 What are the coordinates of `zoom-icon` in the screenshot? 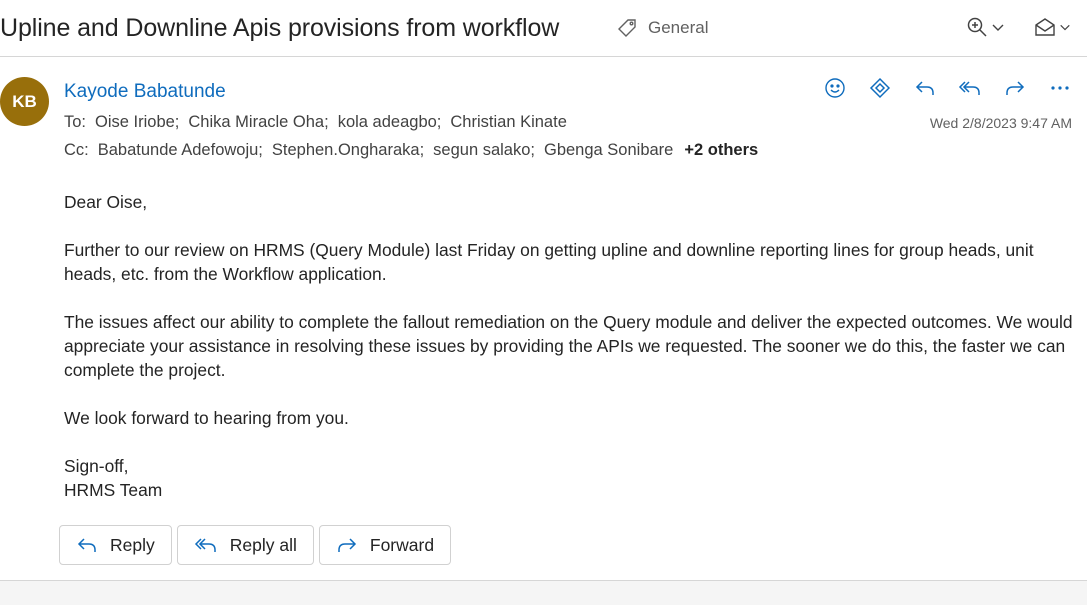 It's located at (977, 27).